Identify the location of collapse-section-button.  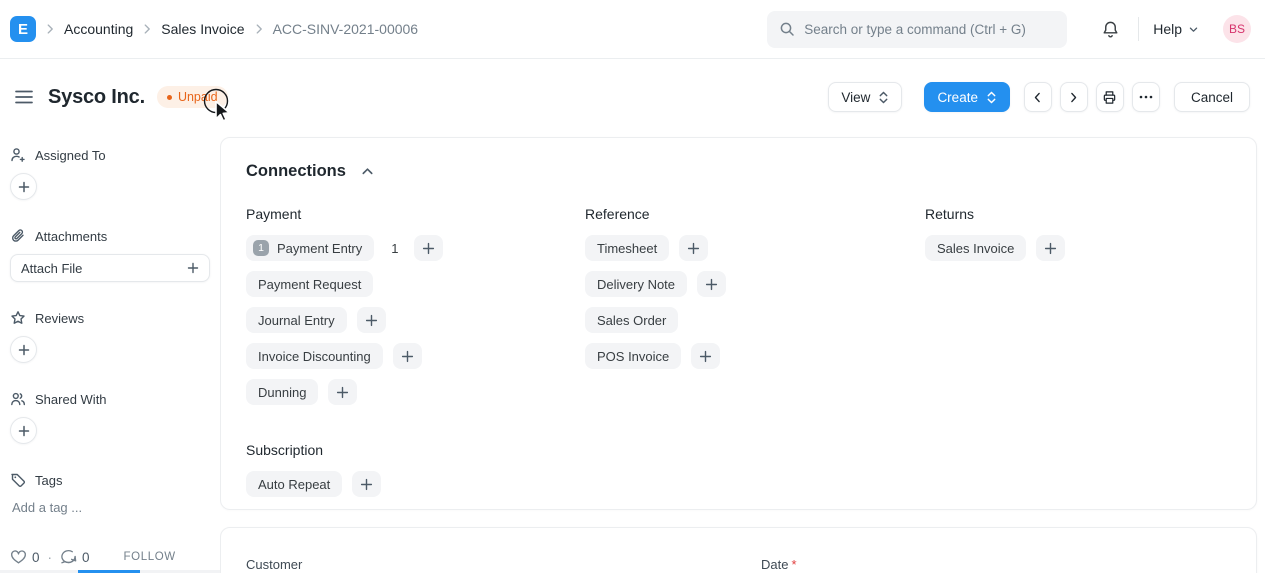
(367, 171).